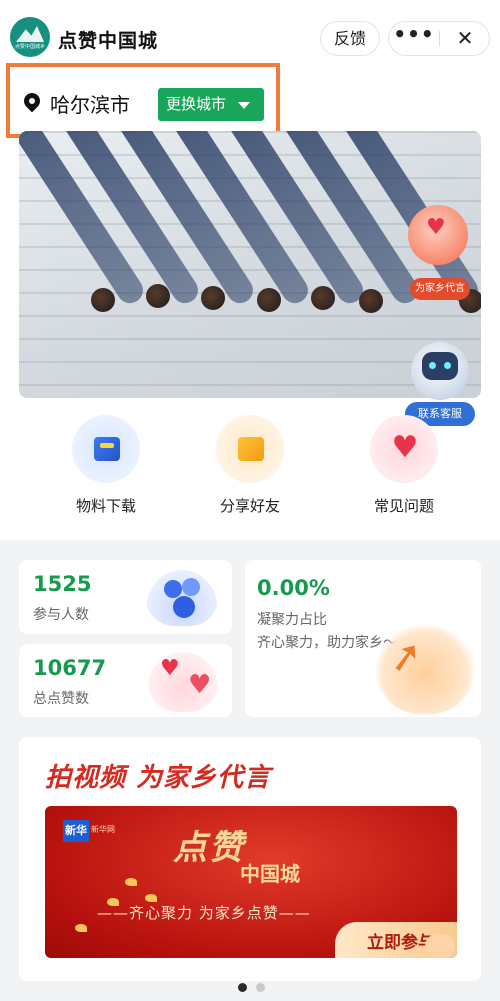 Image resolution: width=500 pixels, height=1001 pixels. I want to click on action-icon-bg: ♥, so click(404, 449).